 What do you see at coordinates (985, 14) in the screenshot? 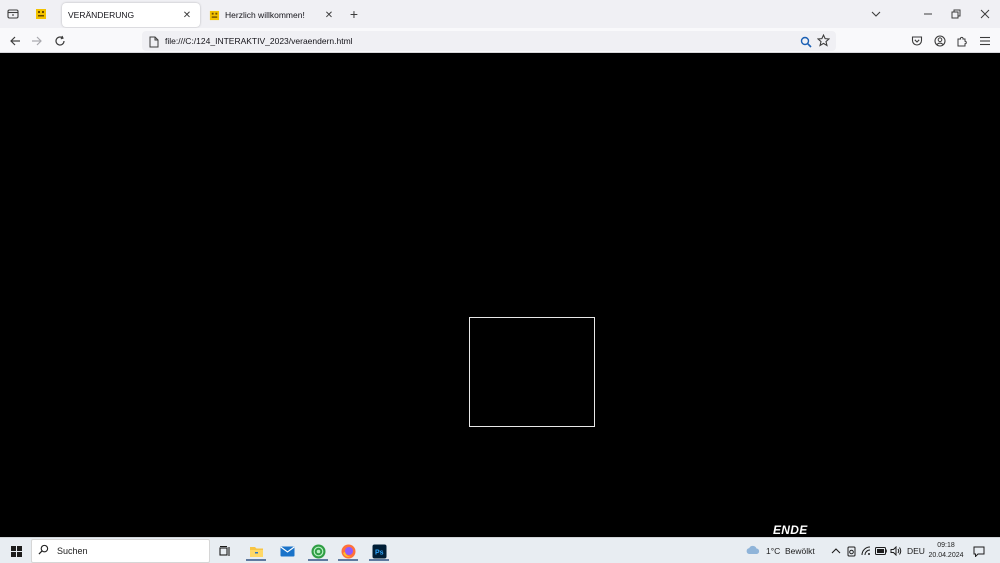
I see `close-window-icon` at bounding box center [985, 14].